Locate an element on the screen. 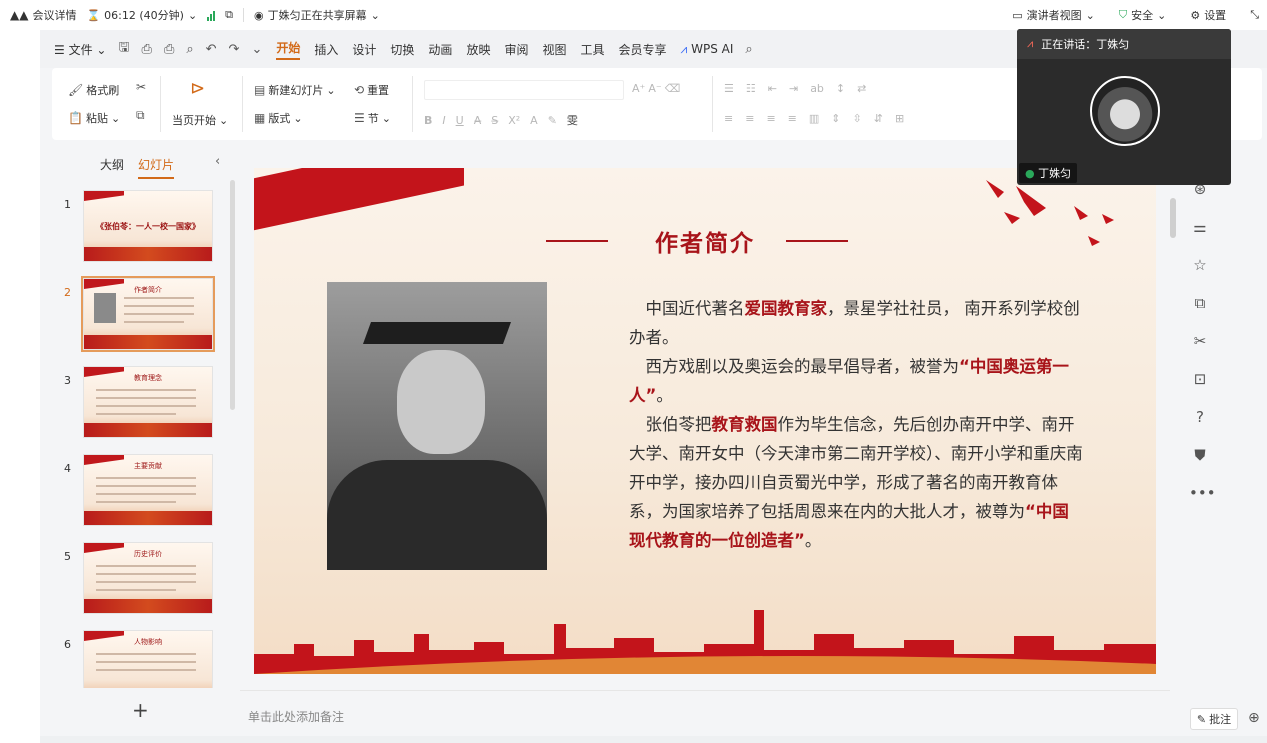 The width and height of the screenshot is (1267, 743). tab-slides: 幻灯片 is located at coordinates (156, 167).